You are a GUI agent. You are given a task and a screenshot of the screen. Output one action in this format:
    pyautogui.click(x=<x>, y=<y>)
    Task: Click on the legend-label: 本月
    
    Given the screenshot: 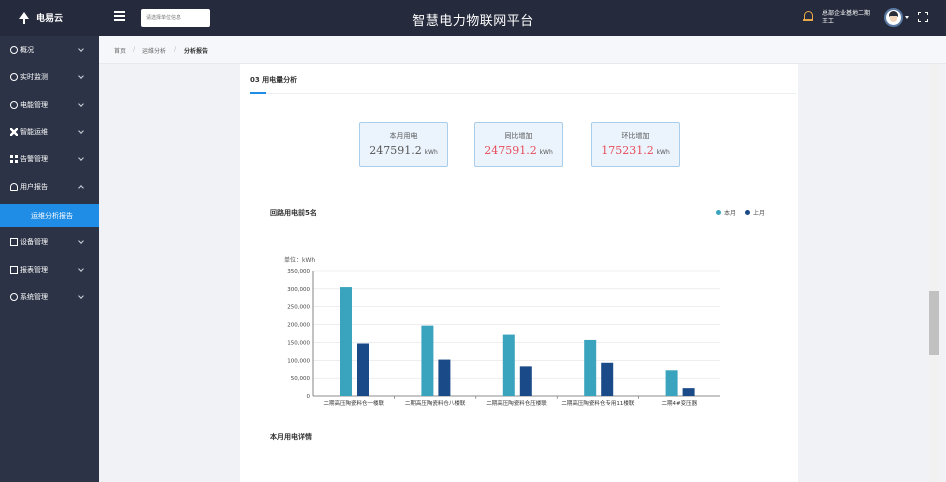 What is the action you would take?
    pyautogui.click(x=730, y=213)
    